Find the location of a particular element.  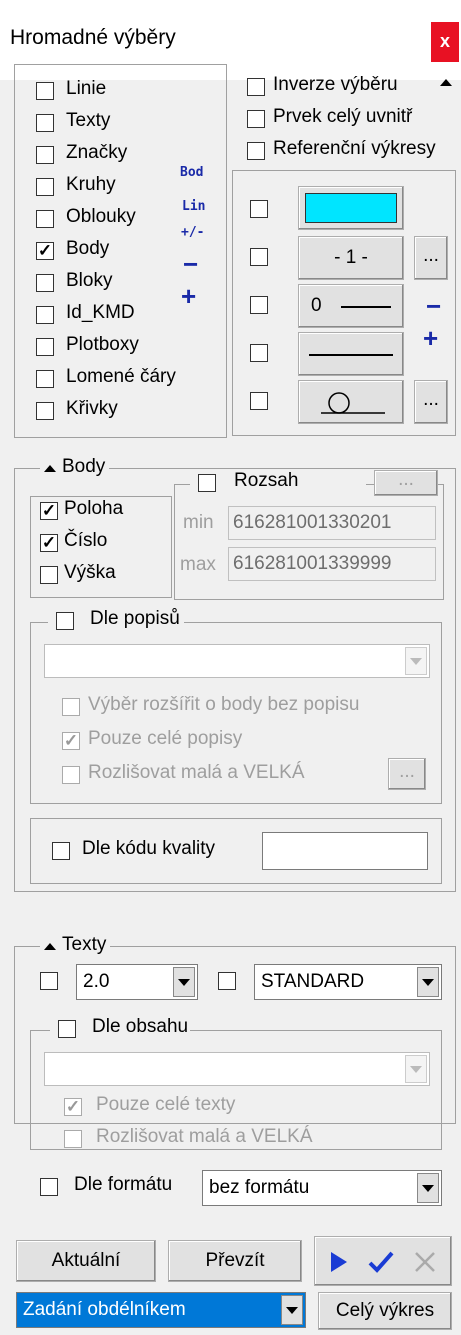

lin-label: Lin is located at coordinates (194, 206).